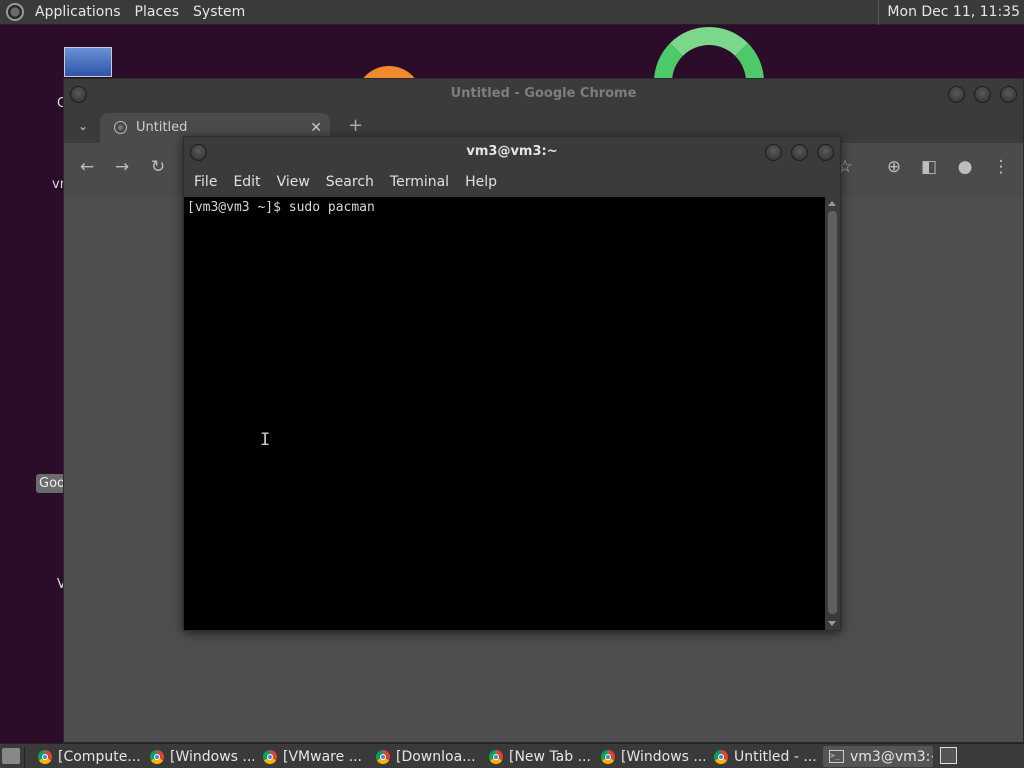 This screenshot has height=768, width=1024. Describe the element at coordinates (948, 755) in the screenshot. I see `workspace-switcher` at that location.